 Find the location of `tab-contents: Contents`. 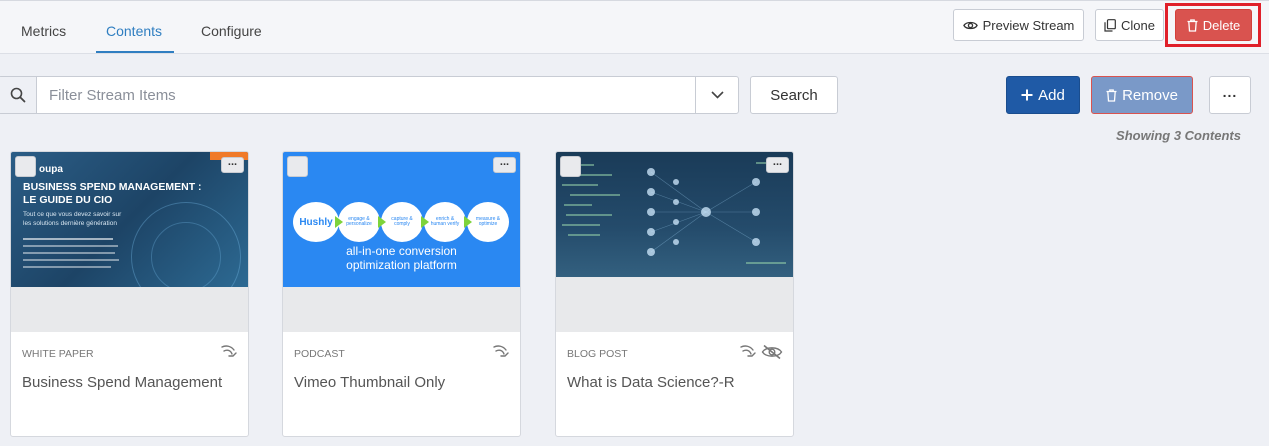

tab-contents: Contents is located at coordinates (134, 31).